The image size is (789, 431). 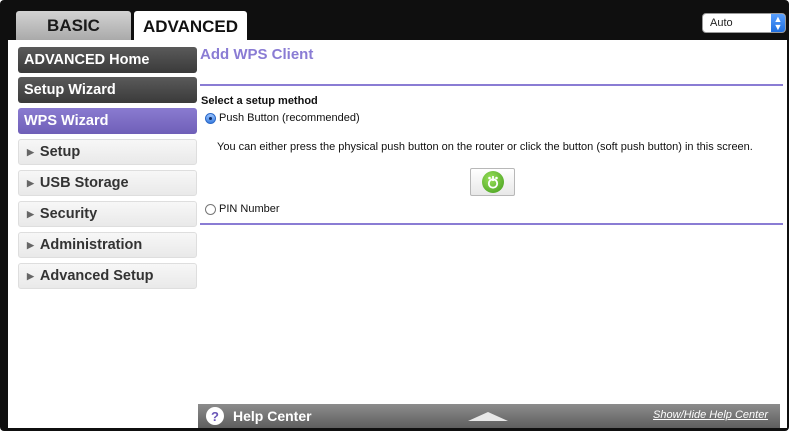 I want to click on sidebar-item-label: WPS Wizard, so click(x=66, y=121).